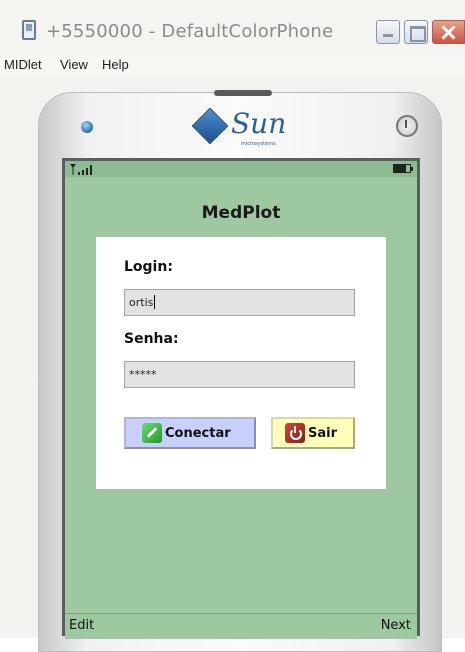  What do you see at coordinates (239, 302) in the screenshot?
I see `login-input: ortis` at bounding box center [239, 302].